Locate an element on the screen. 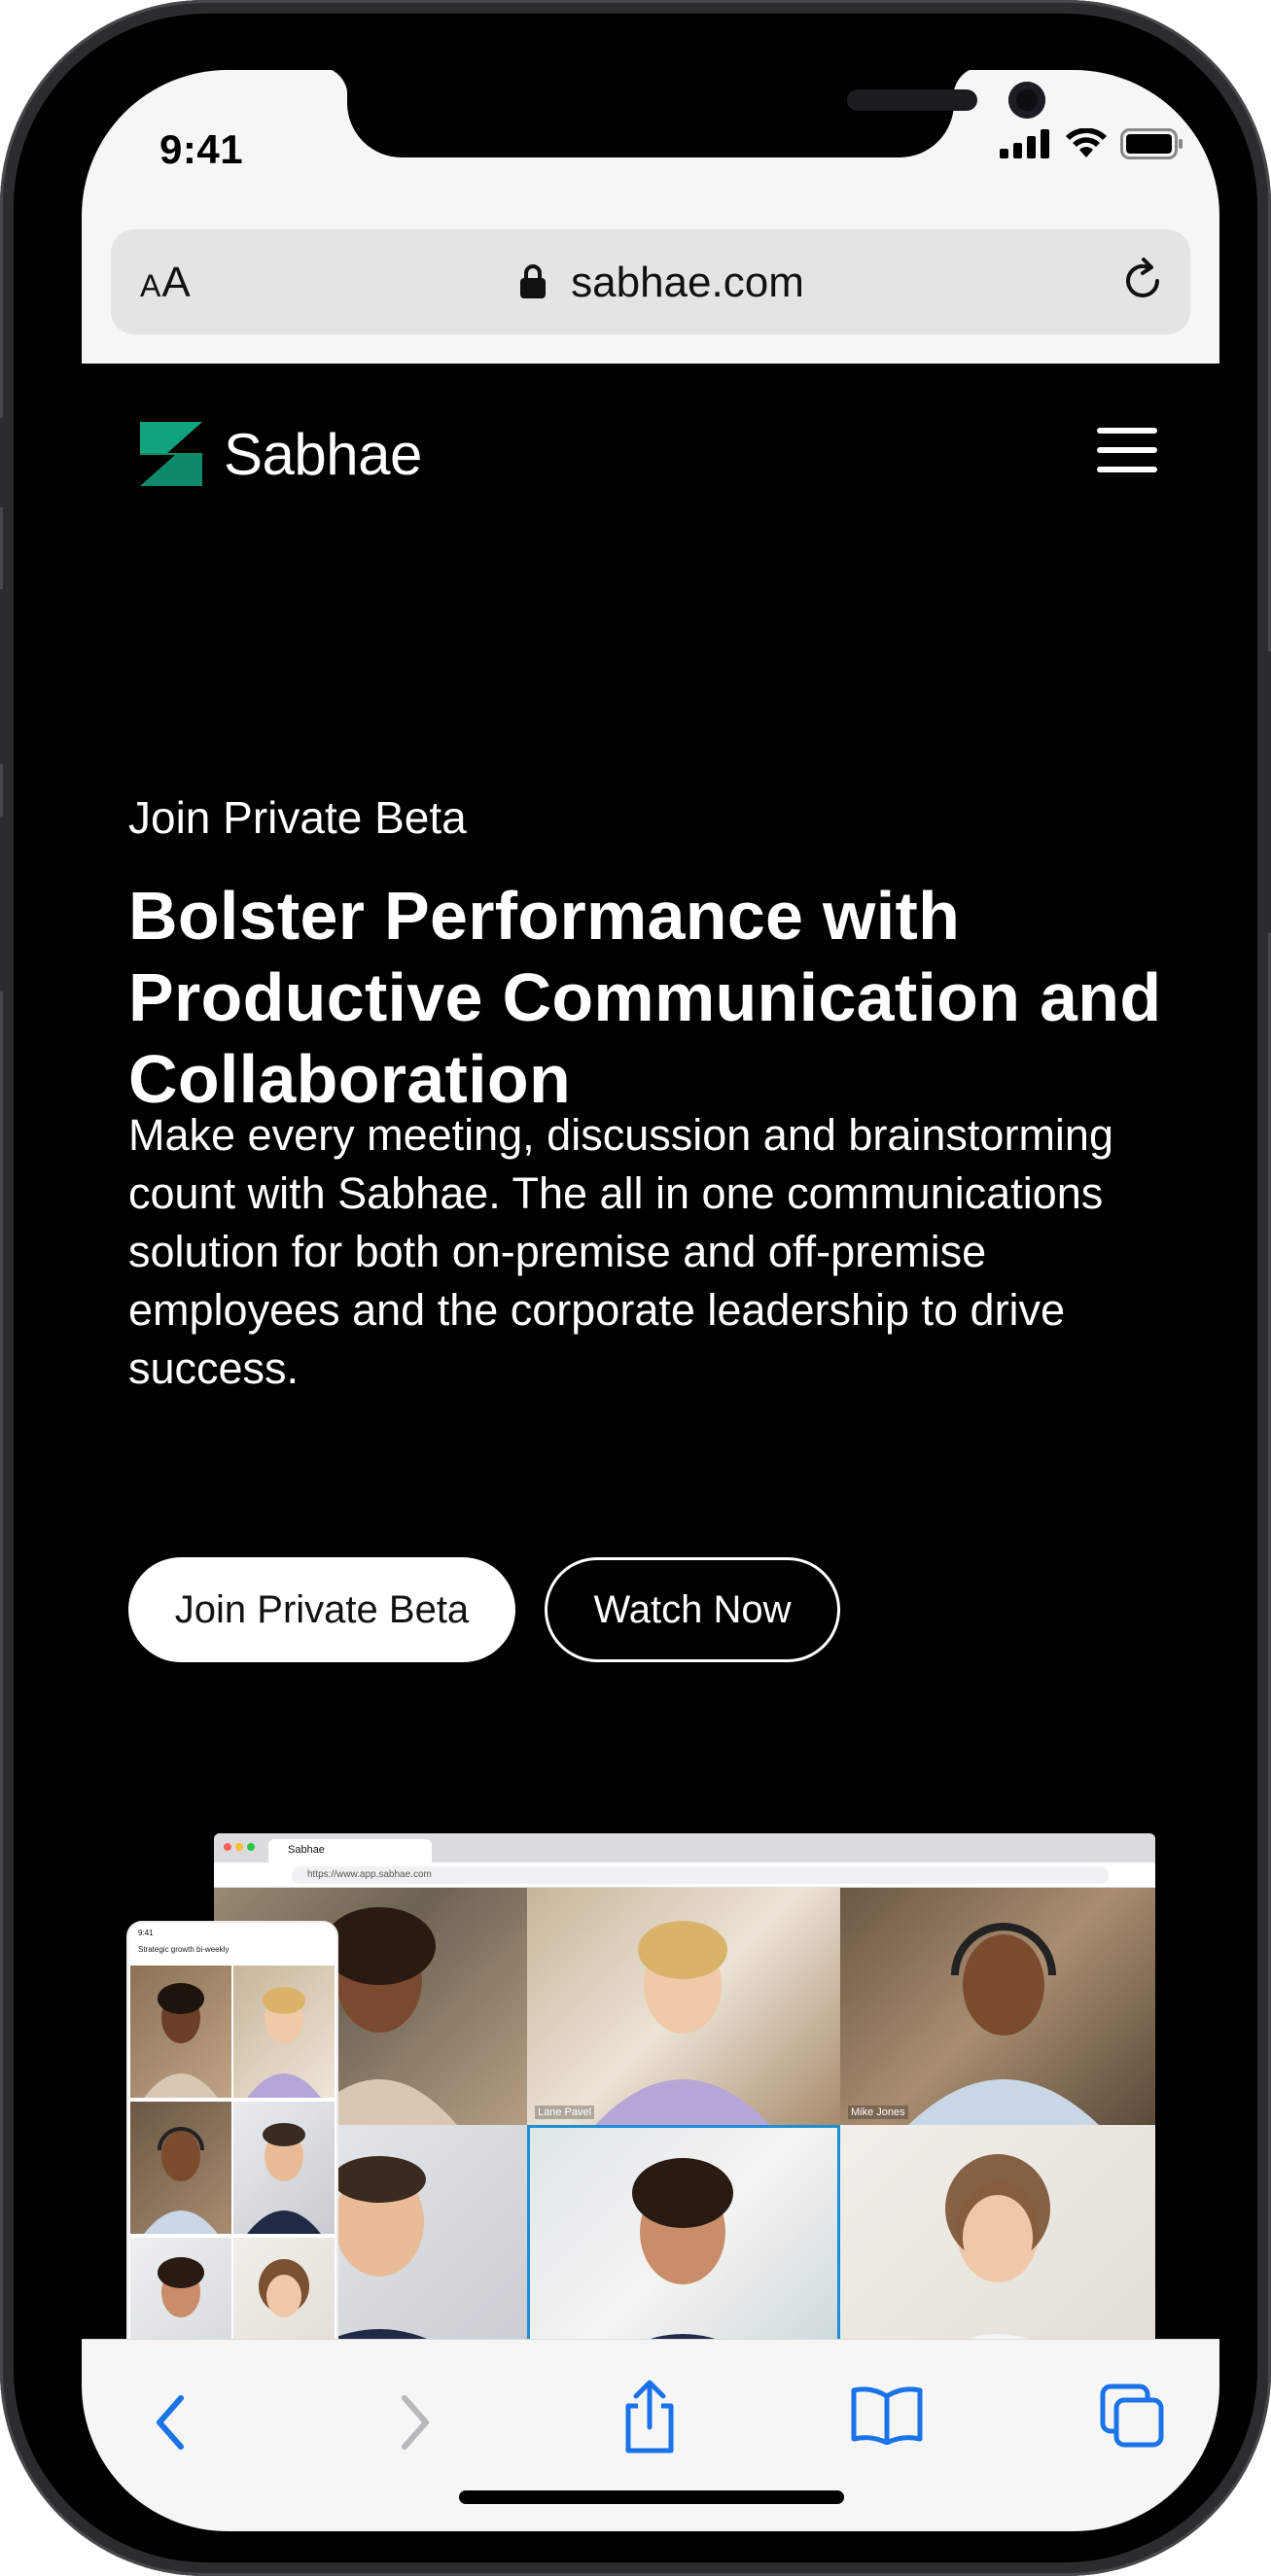 This screenshot has height=2576, width=1271. url-text: sabhae.com is located at coordinates (650, 283).